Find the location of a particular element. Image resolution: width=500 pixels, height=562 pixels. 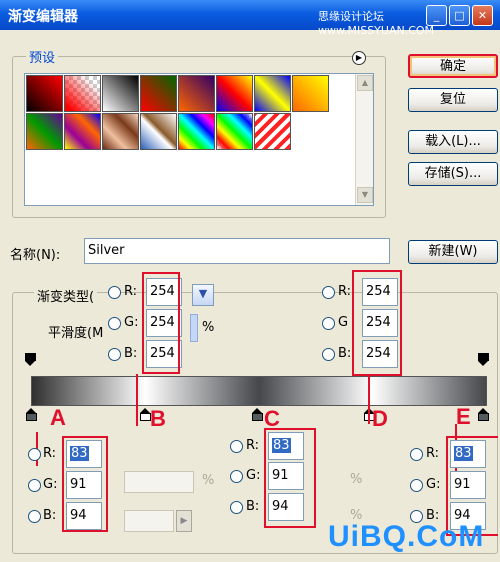

gradient-type-label: 渐变类型( is located at coordinates (66, 295).